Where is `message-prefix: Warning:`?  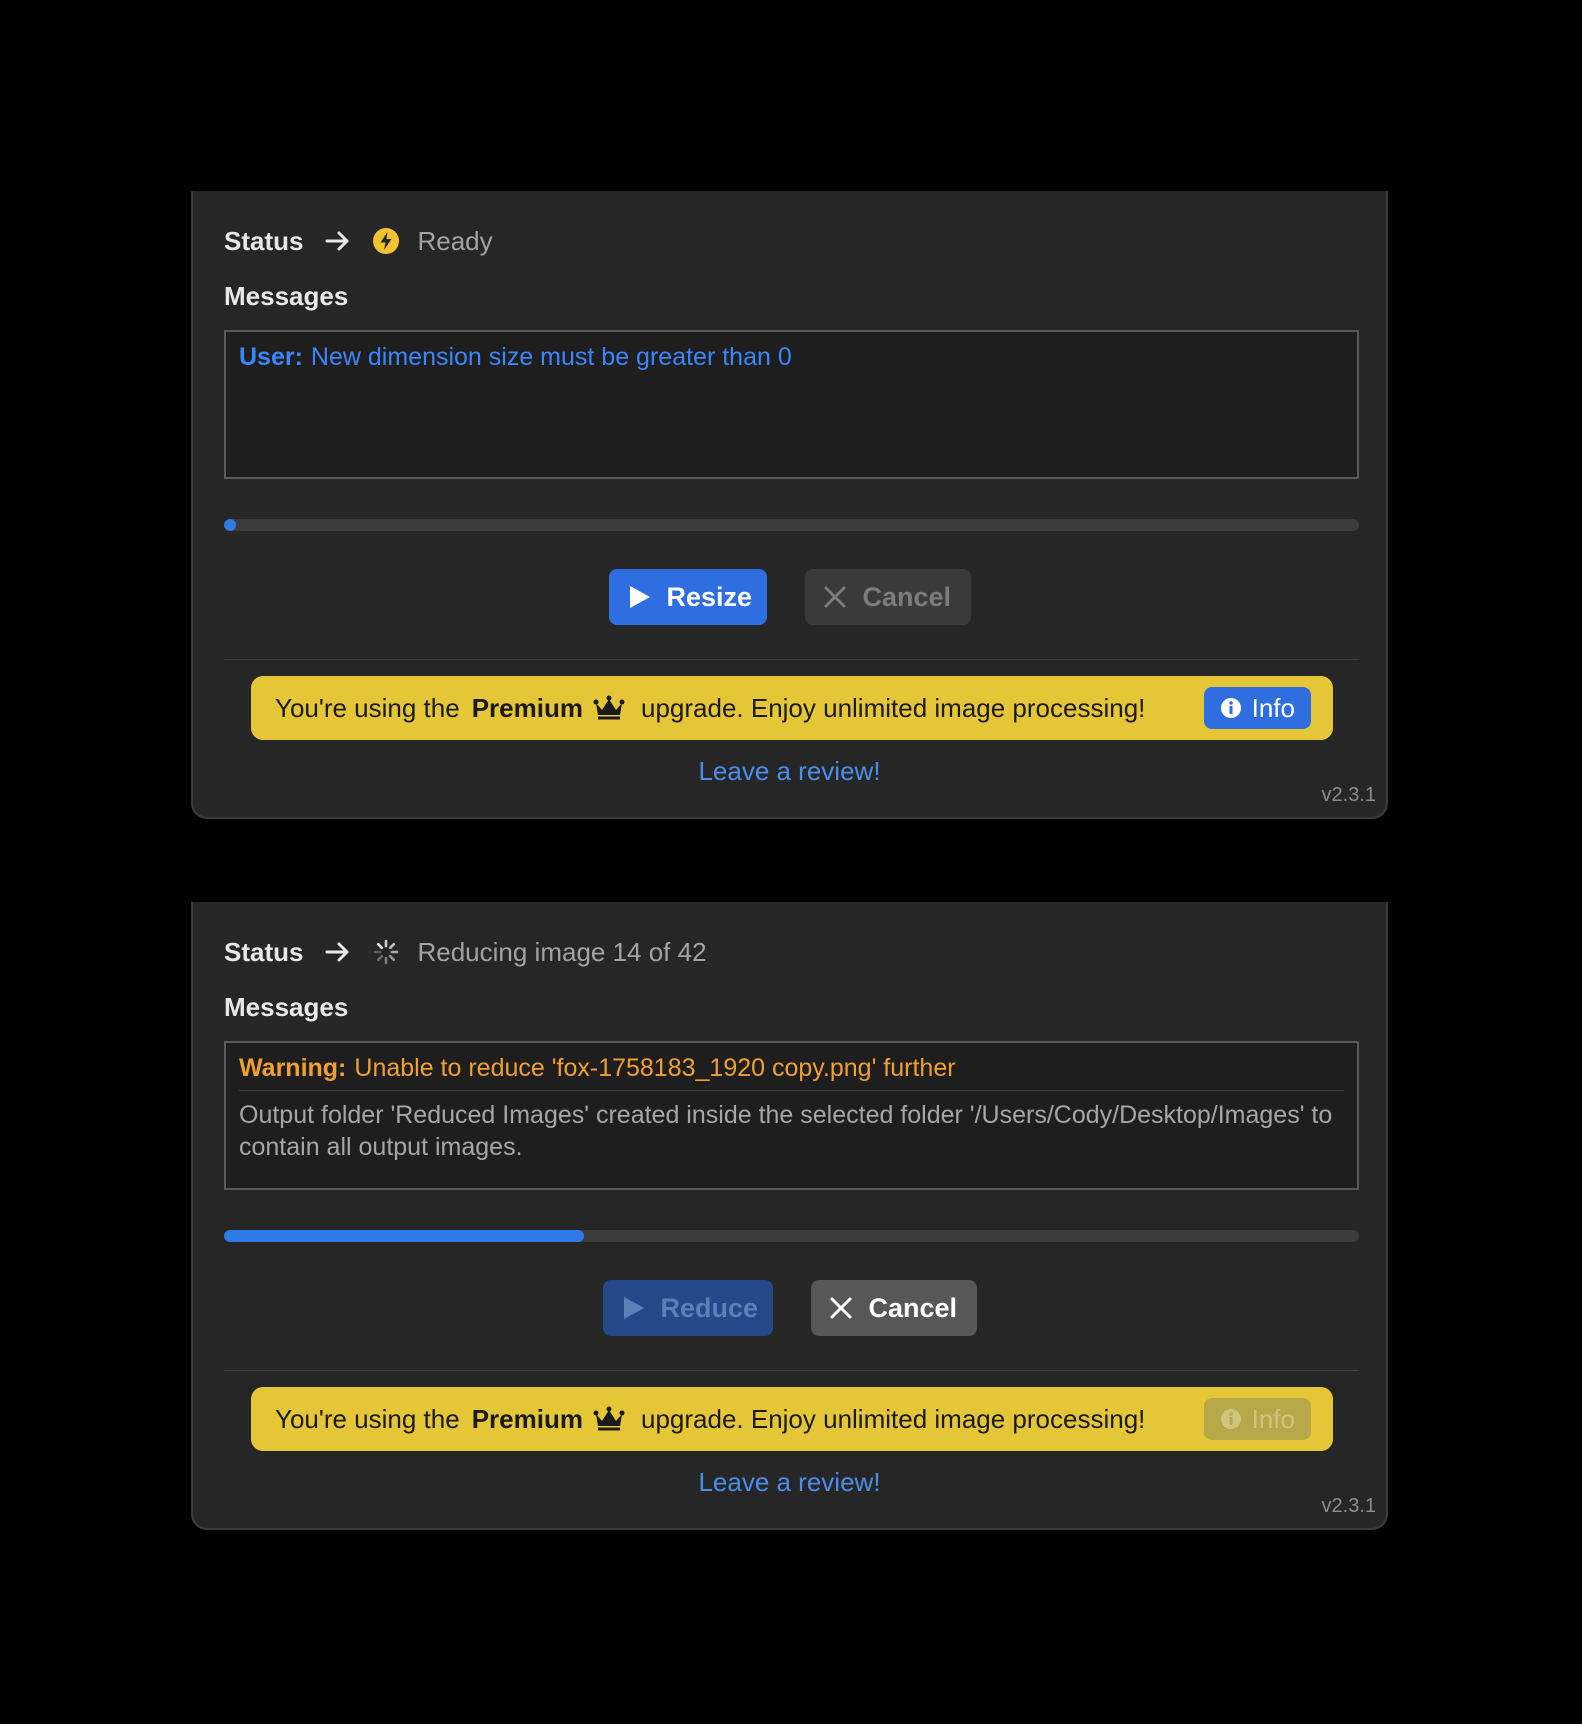
message-prefix: Warning: is located at coordinates (293, 1068).